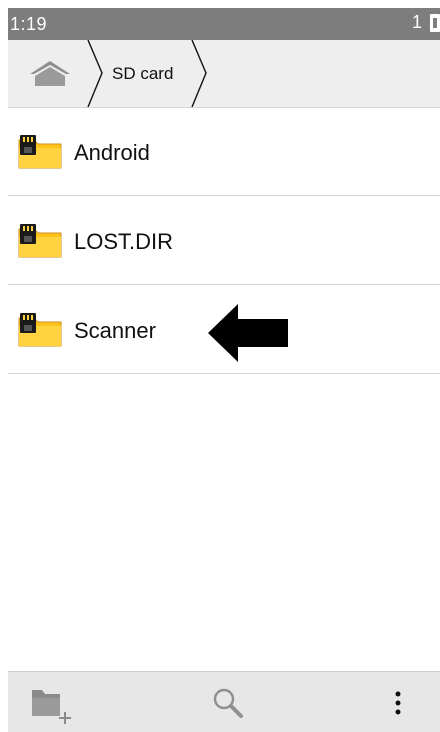 This screenshot has width=440, height=732. I want to click on more-vert-icon, so click(398, 703).